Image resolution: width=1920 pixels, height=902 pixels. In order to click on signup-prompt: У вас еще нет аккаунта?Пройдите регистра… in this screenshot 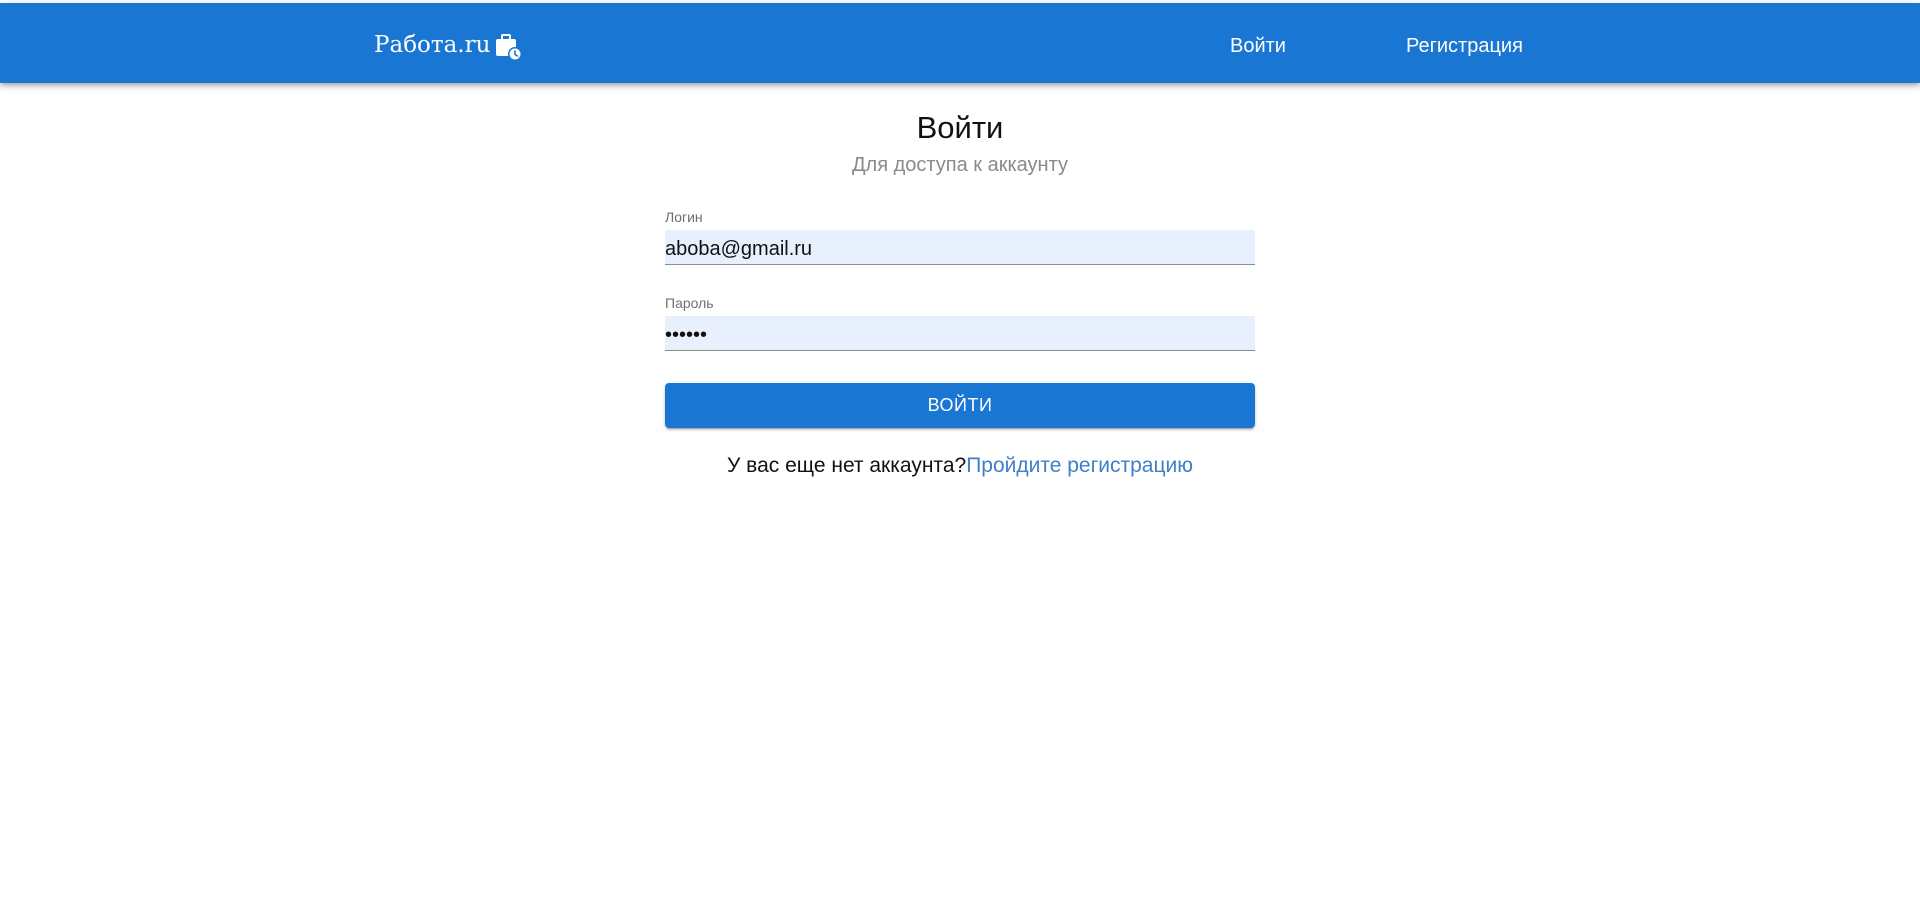, I will do `click(960, 466)`.